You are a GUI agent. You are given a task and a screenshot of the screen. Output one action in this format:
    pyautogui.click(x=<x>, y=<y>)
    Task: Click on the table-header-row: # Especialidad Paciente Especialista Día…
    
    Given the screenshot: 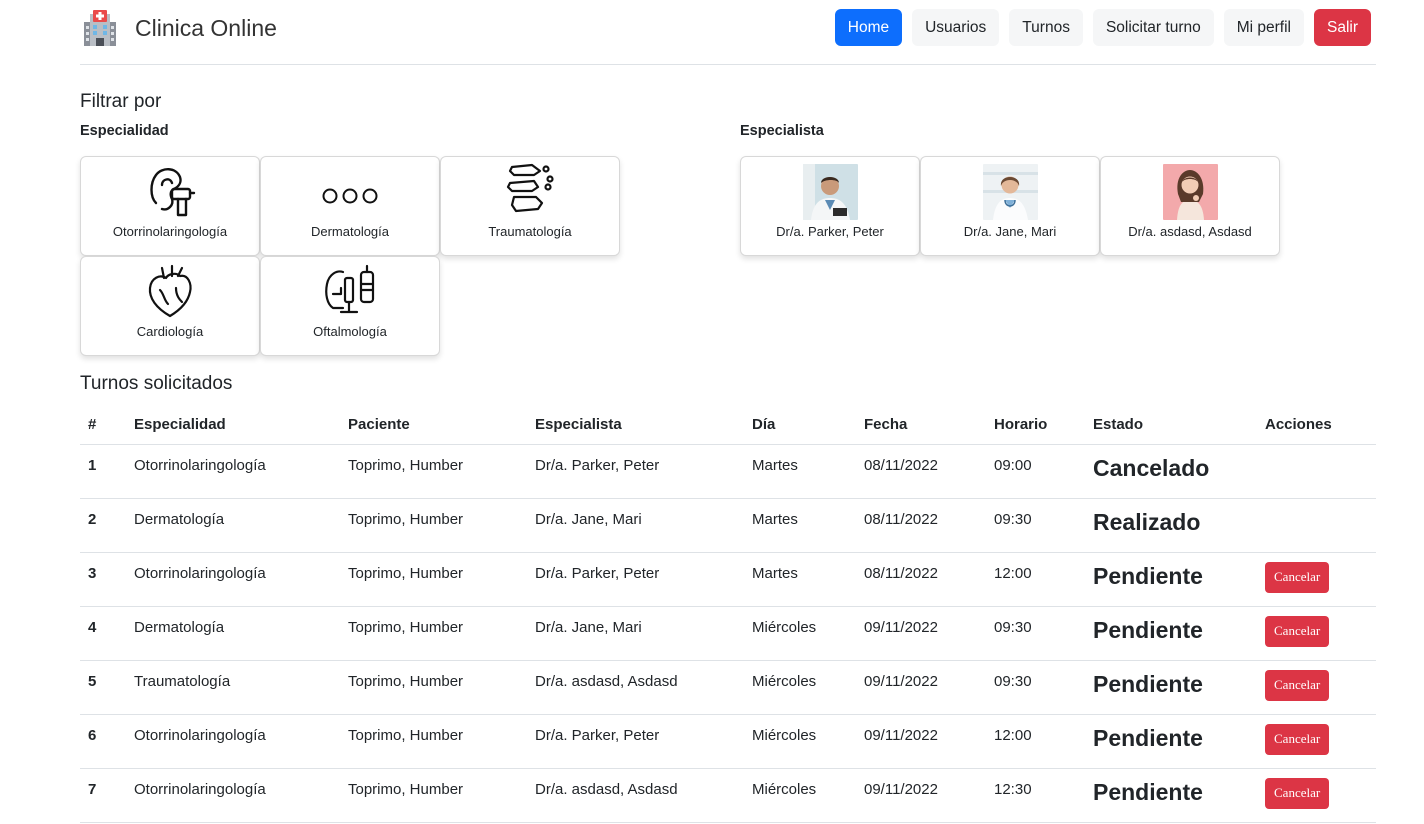 What is the action you would take?
    pyautogui.click(x=728, y=425)
    